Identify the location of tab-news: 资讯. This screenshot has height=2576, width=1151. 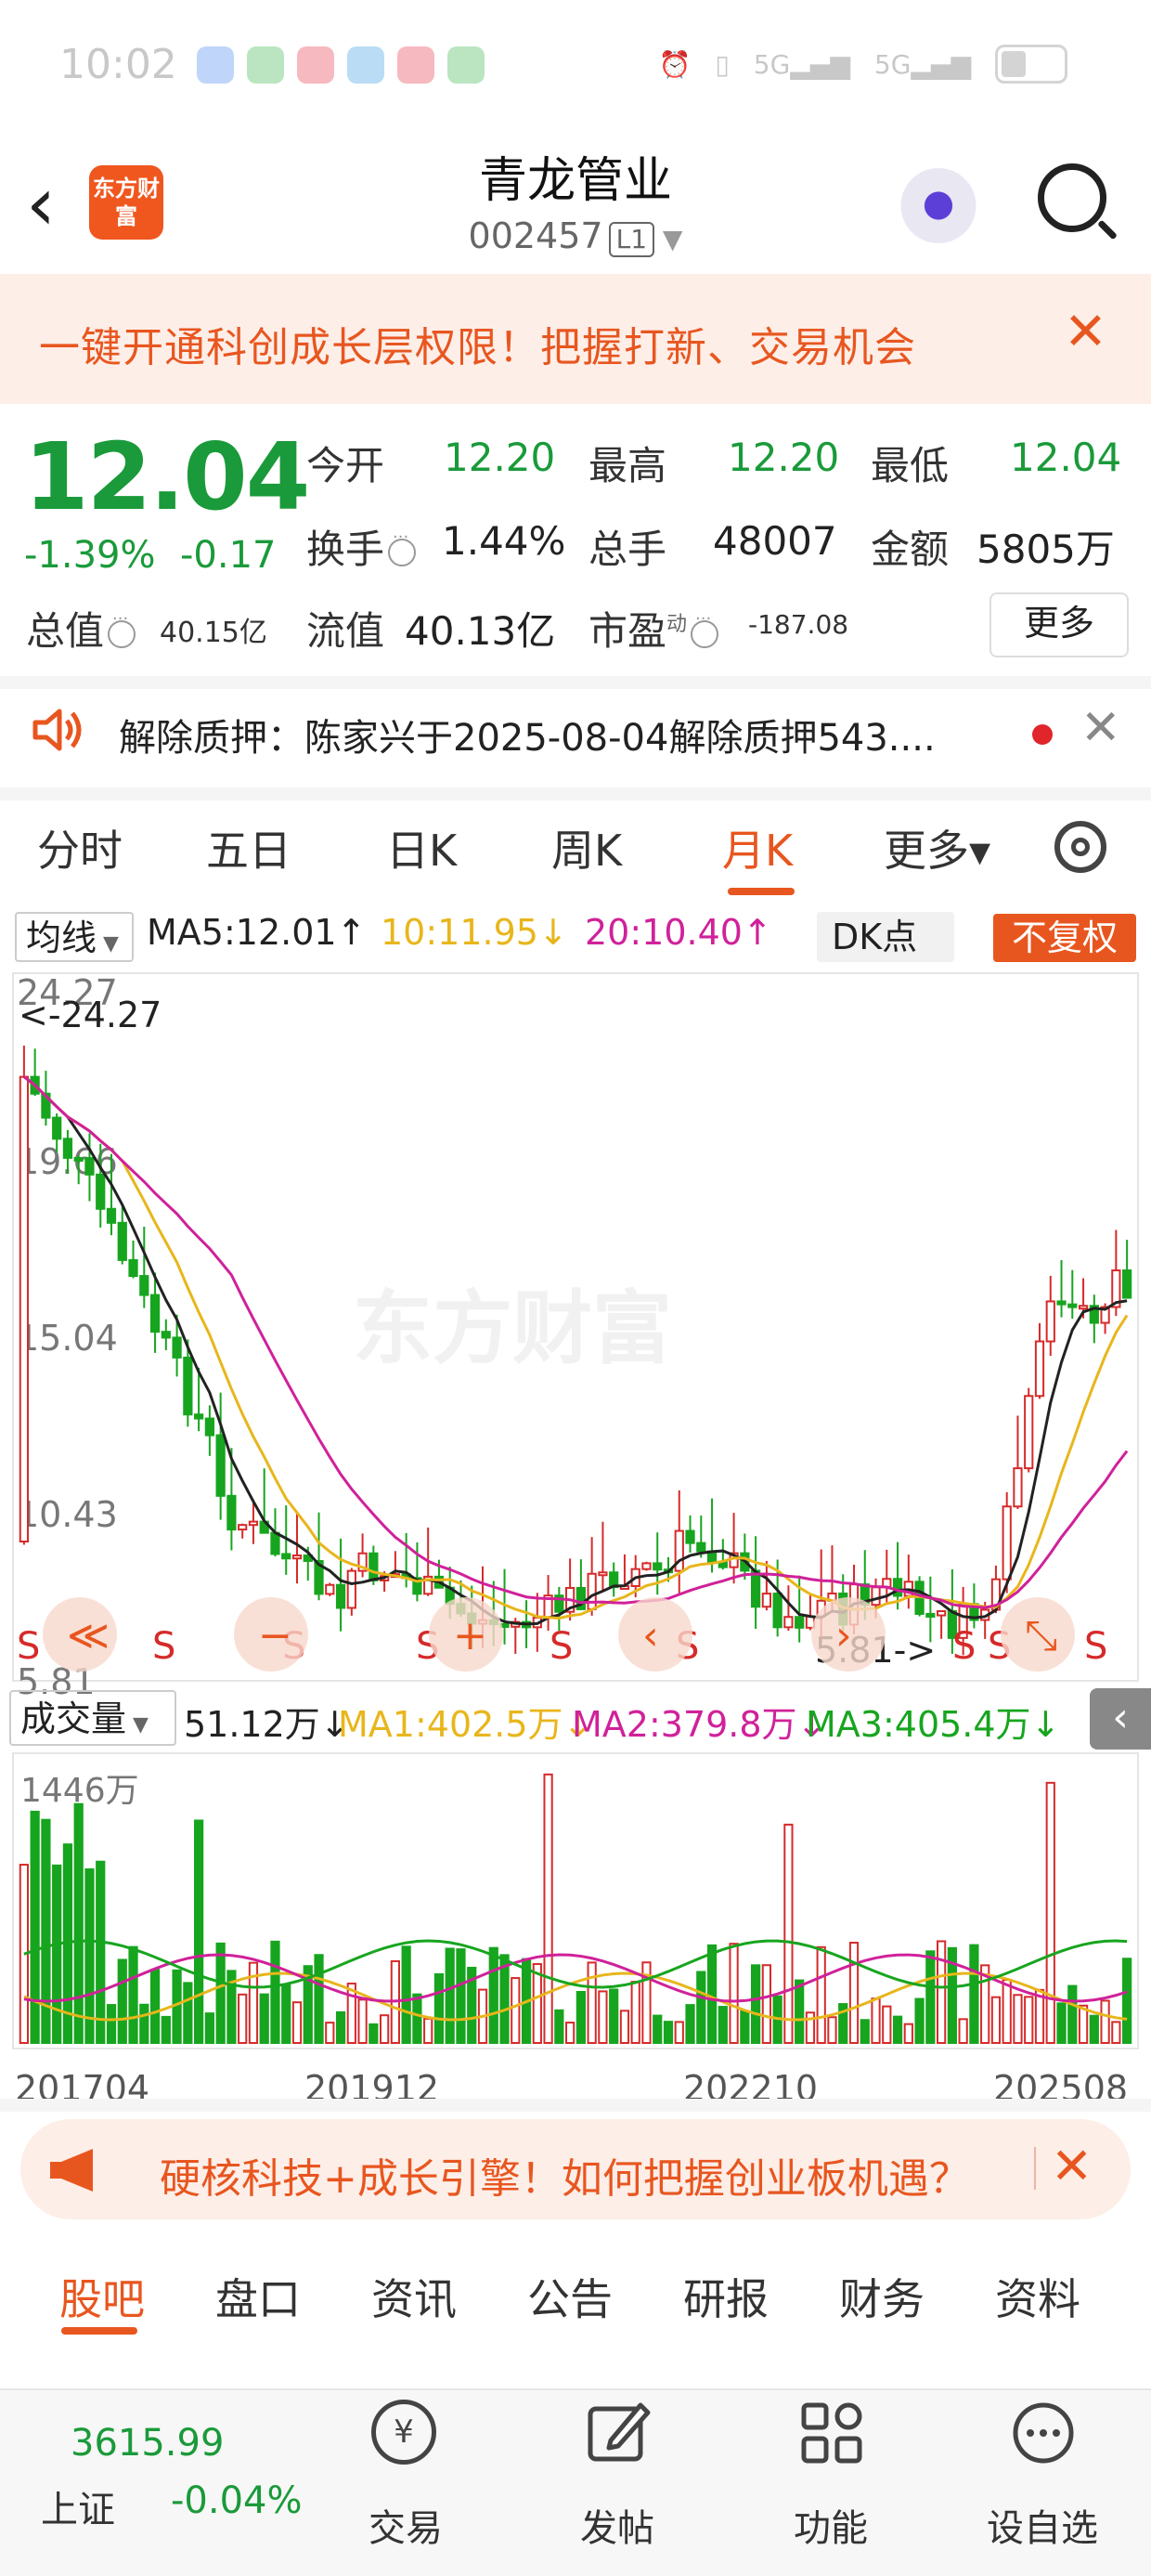
(414, 2296).